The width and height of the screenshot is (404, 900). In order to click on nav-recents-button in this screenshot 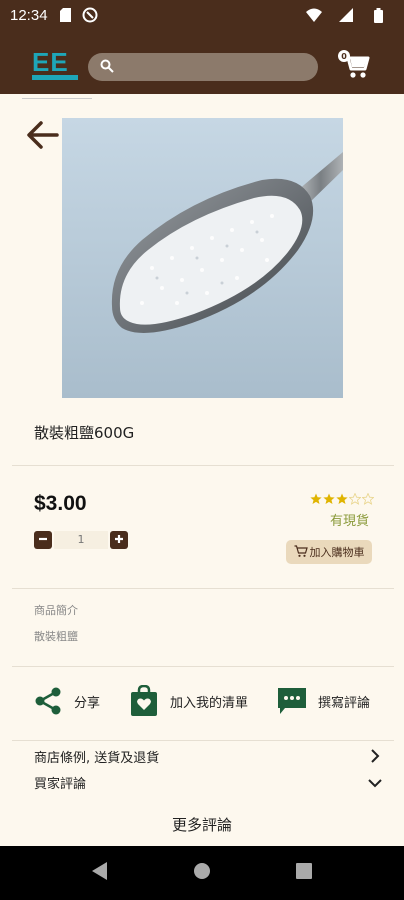, I will do `click(304, 873)`.